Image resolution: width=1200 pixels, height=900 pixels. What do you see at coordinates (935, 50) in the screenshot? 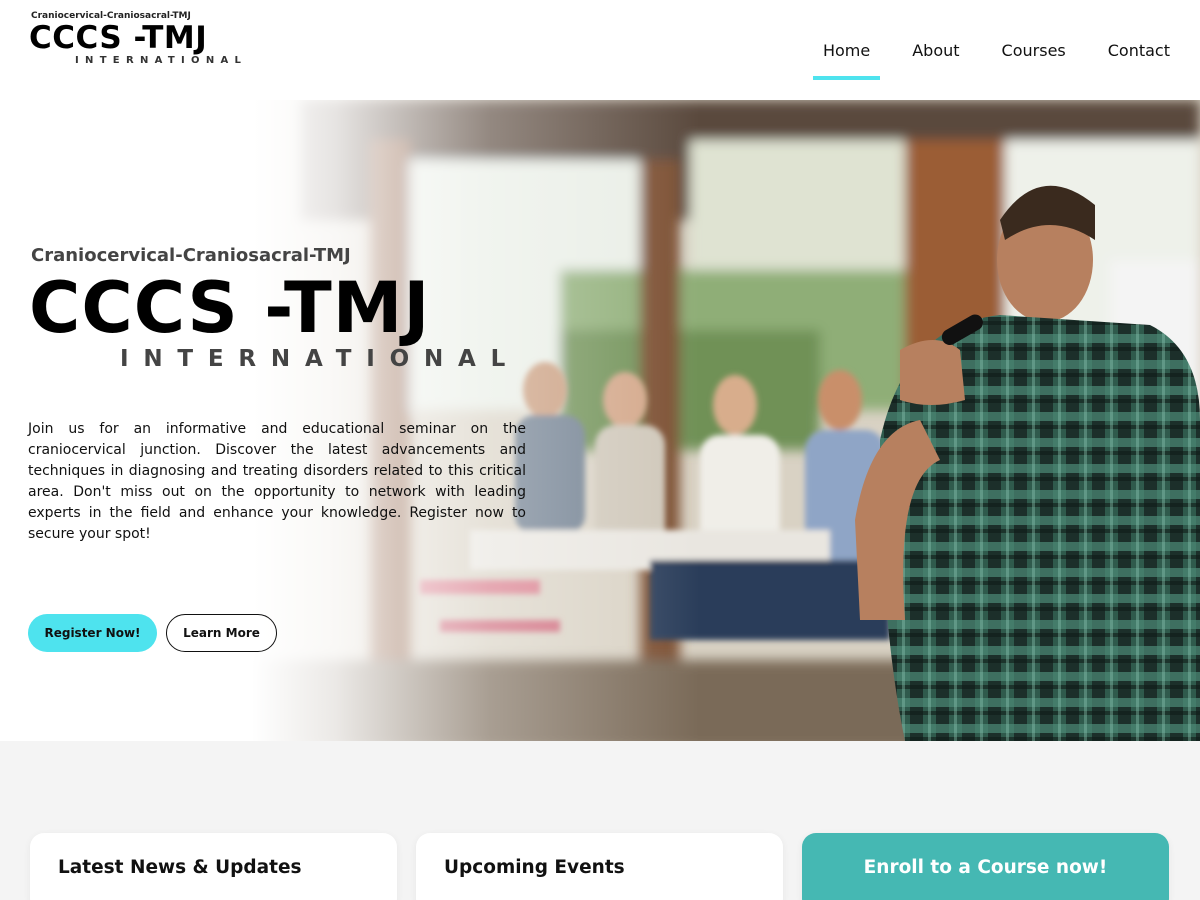
I see `nav-about: About` at bounding box center [935, 50].